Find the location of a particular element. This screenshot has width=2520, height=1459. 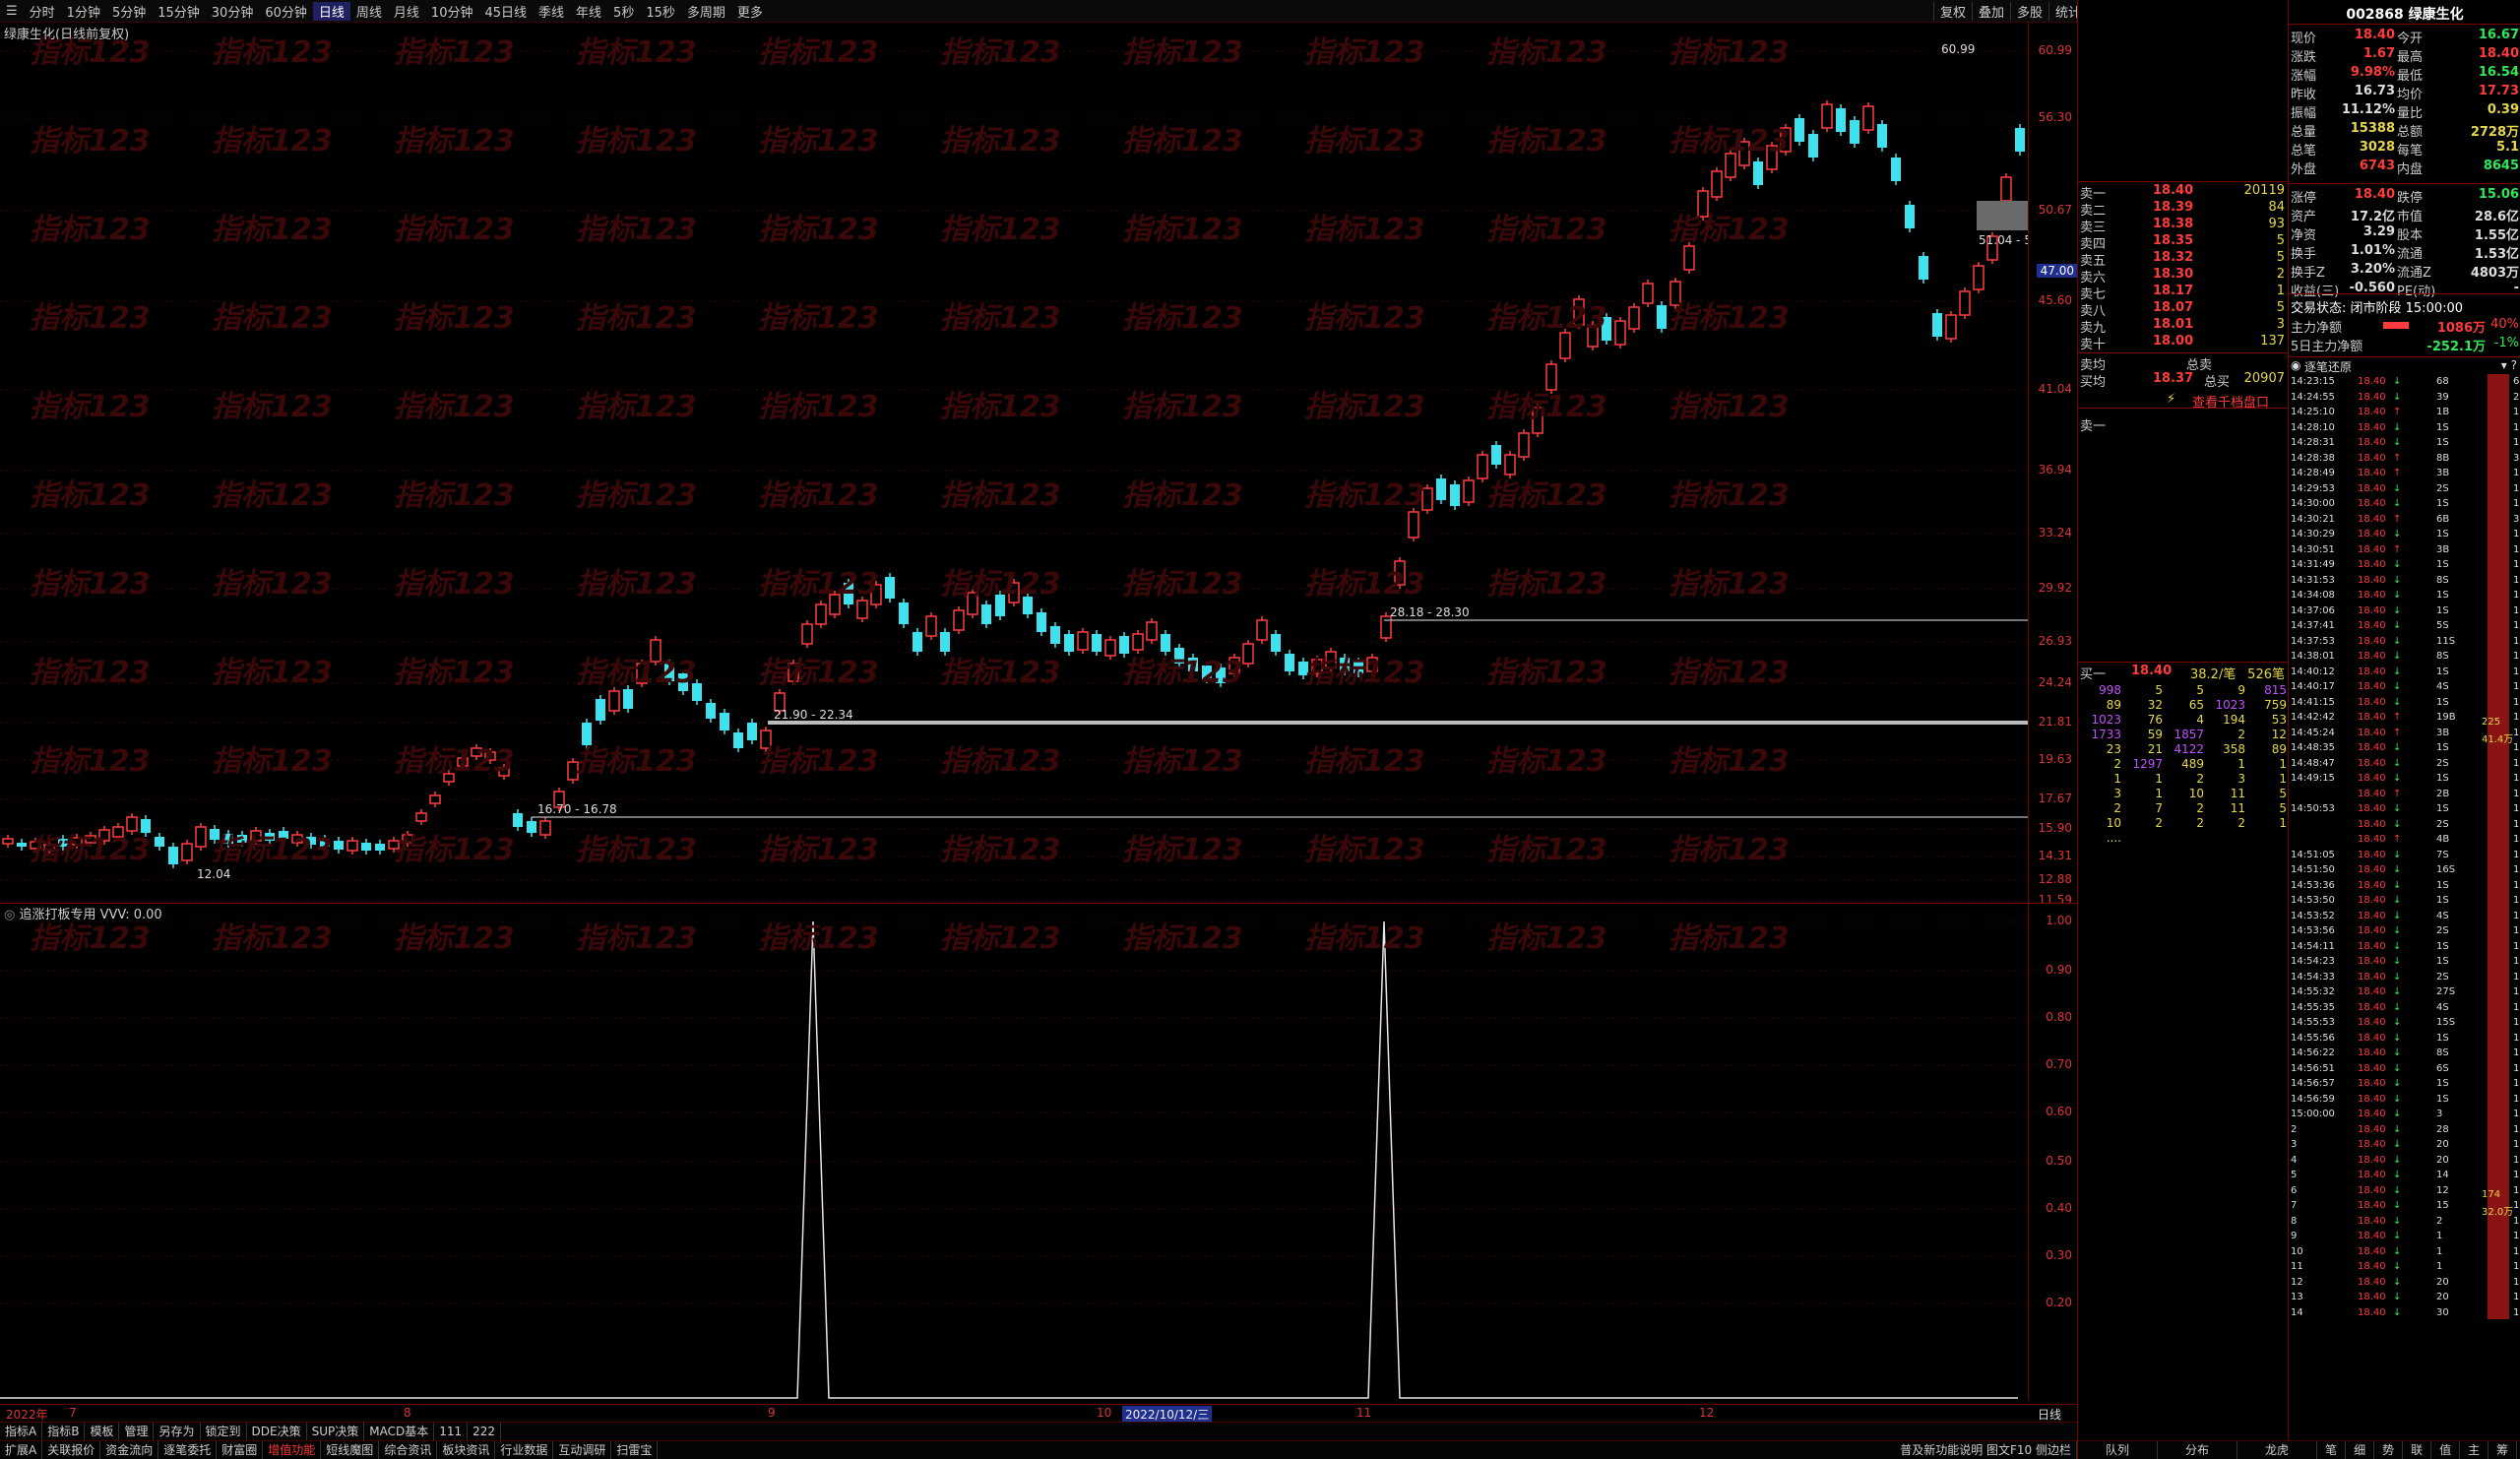

tick-arrow-icon: ↑ is located at coordinates (2397, 549).